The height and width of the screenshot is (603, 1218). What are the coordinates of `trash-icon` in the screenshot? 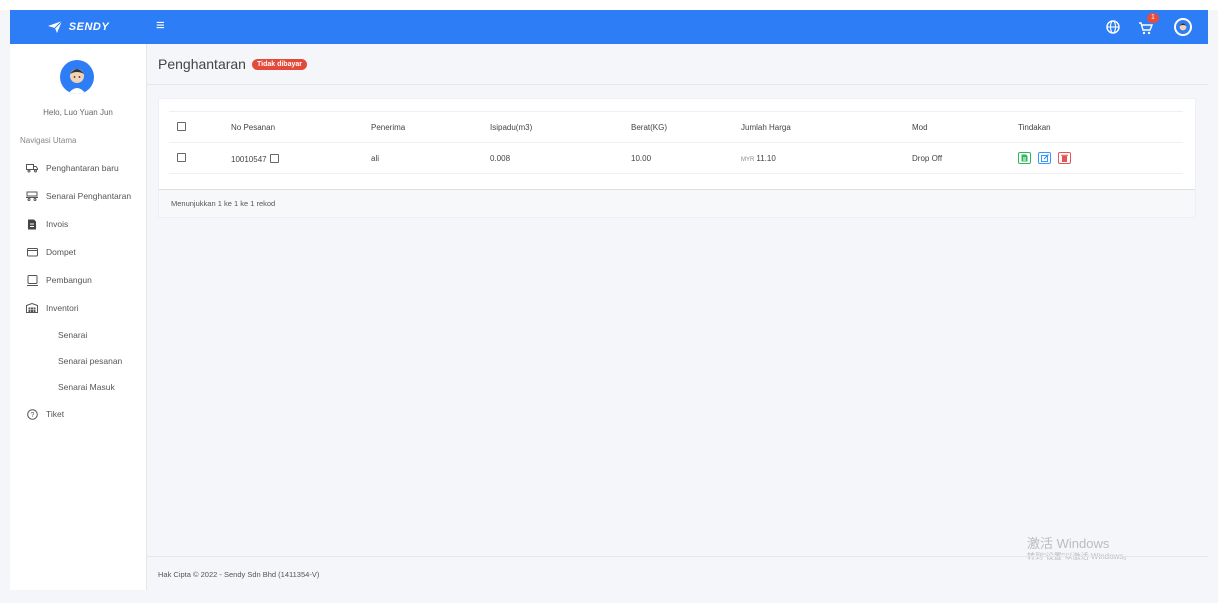 It's located at (1065, 158).